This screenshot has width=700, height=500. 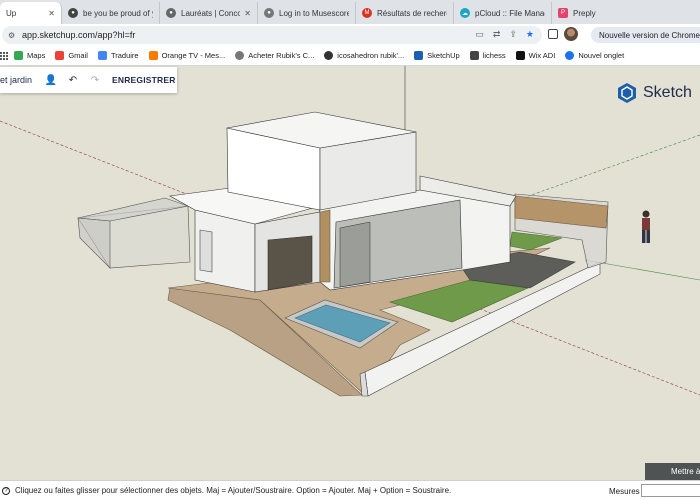 What do you see at coordinates (272, 35) in the screenshot?
I see `url-field: ⚙ app.sketchup.com/app?hl=fr ▭ ⇄ ⇪ ★` at bounding box center [272, 35].